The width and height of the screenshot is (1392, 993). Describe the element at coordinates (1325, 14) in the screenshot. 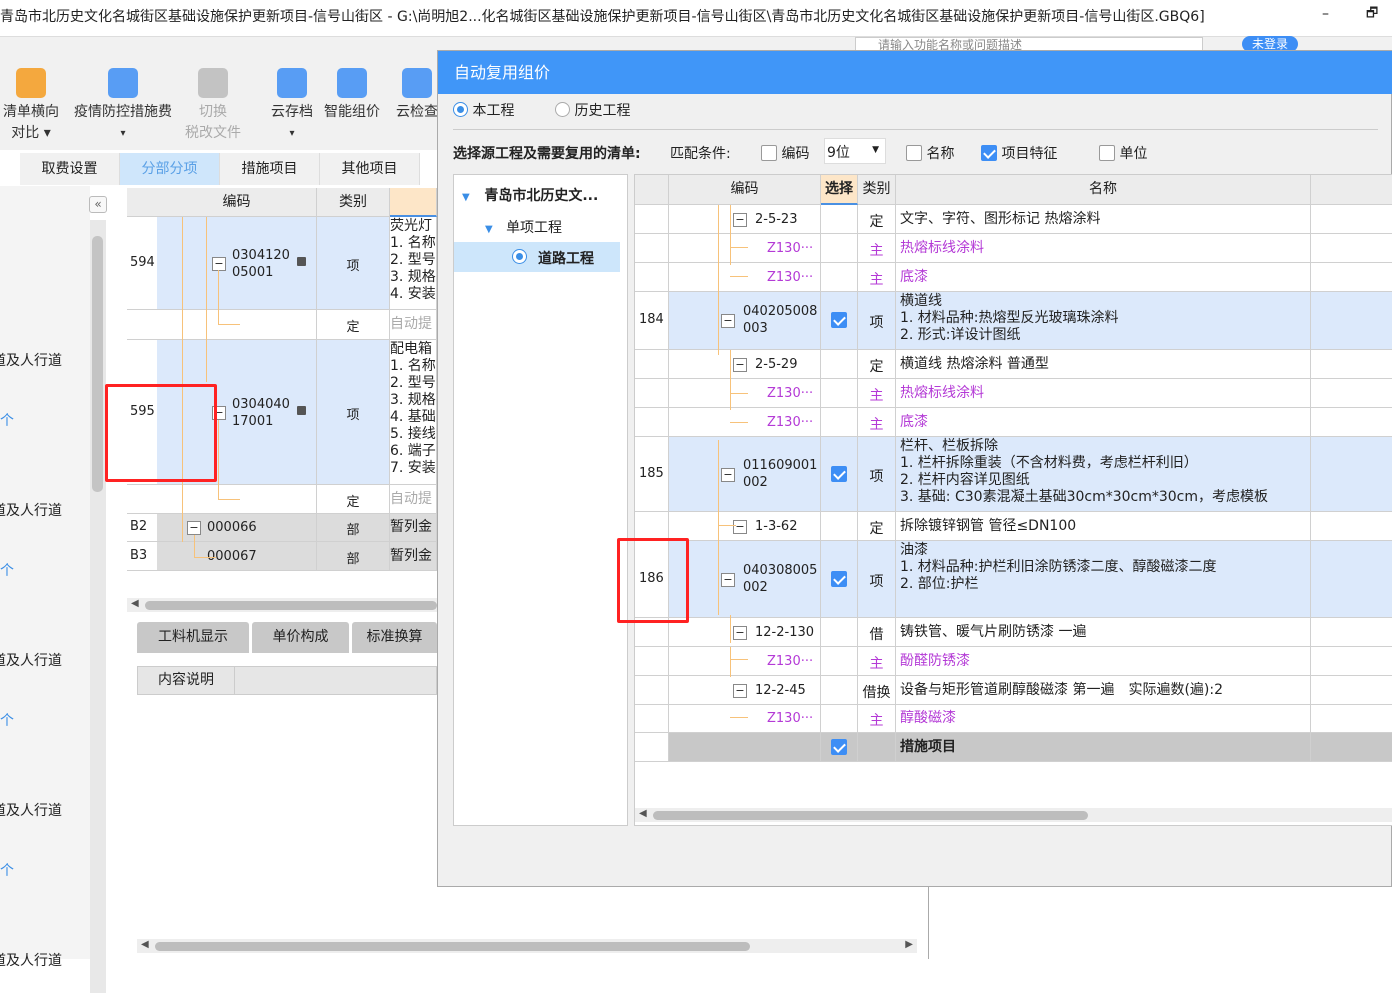

I see `minimize-button: –` at that location.